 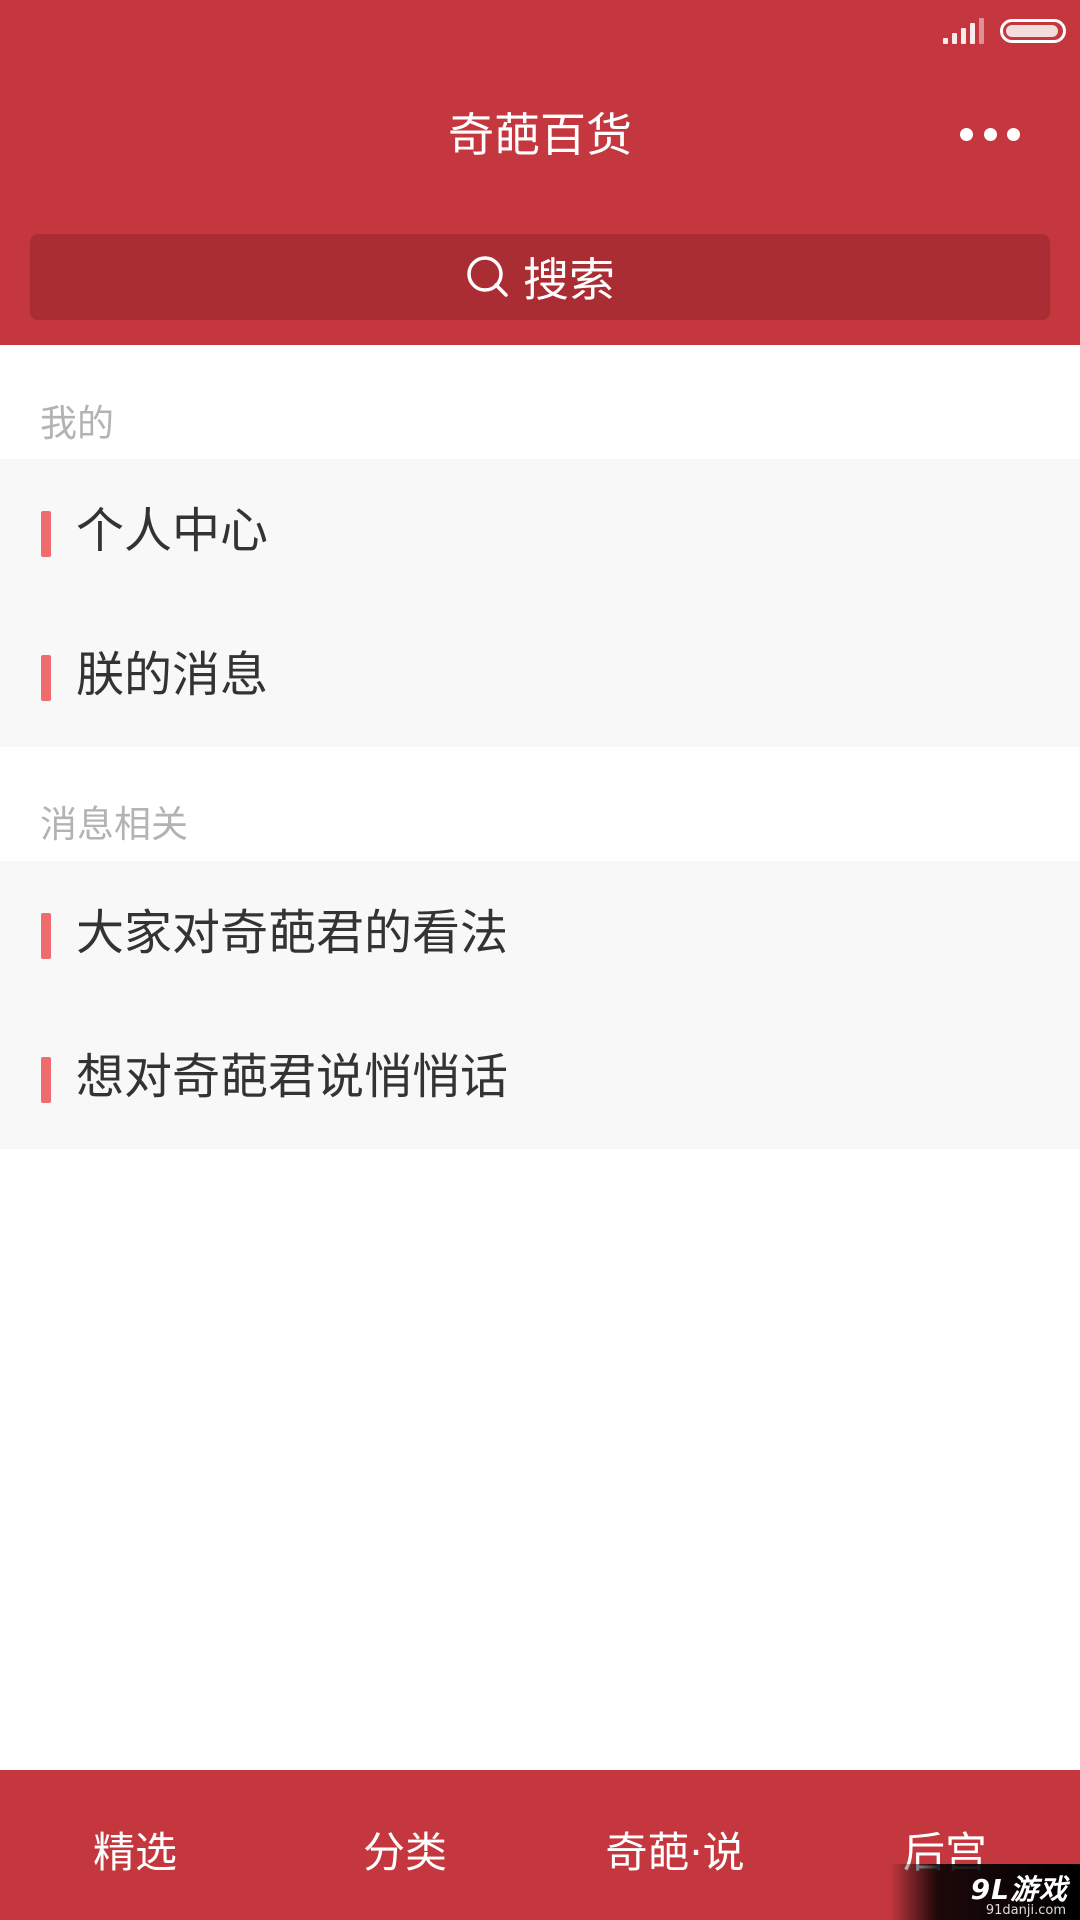 I want to click on section-label-mine: 我的, so click(x=77, y=423).